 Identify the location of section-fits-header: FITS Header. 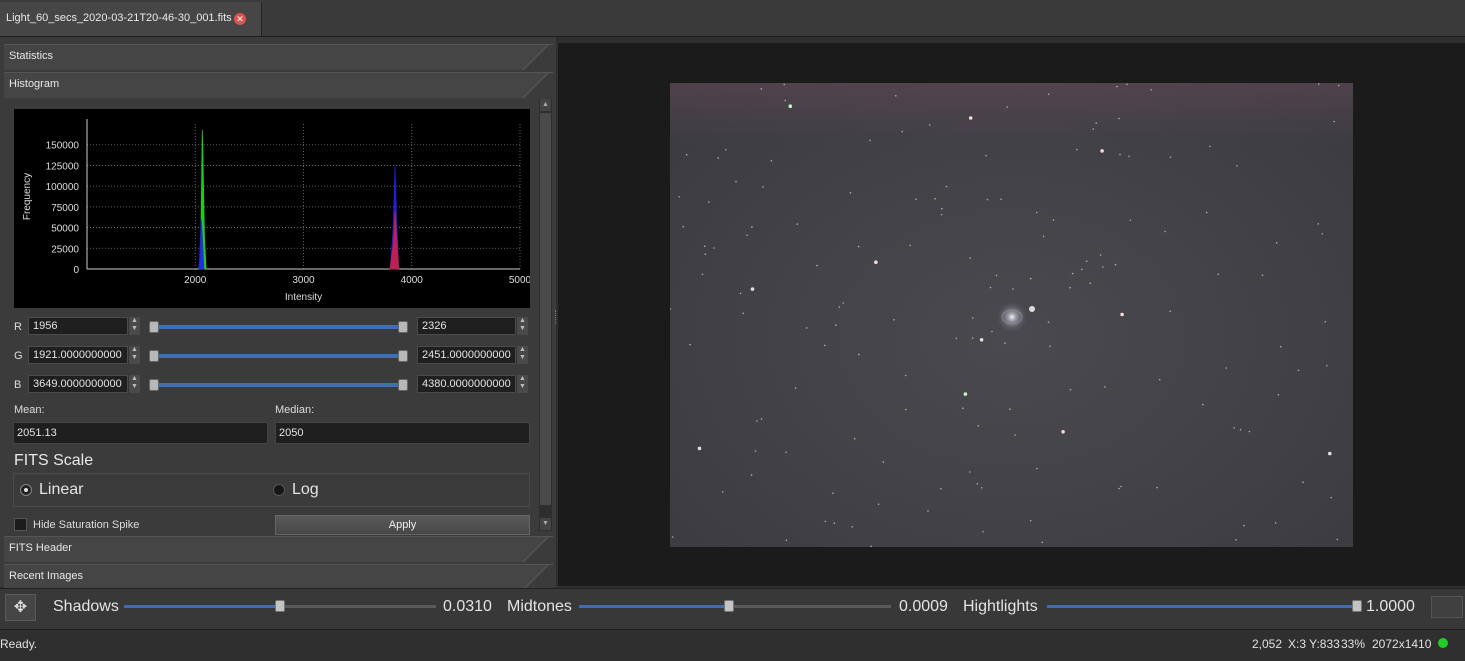
(278, 549).